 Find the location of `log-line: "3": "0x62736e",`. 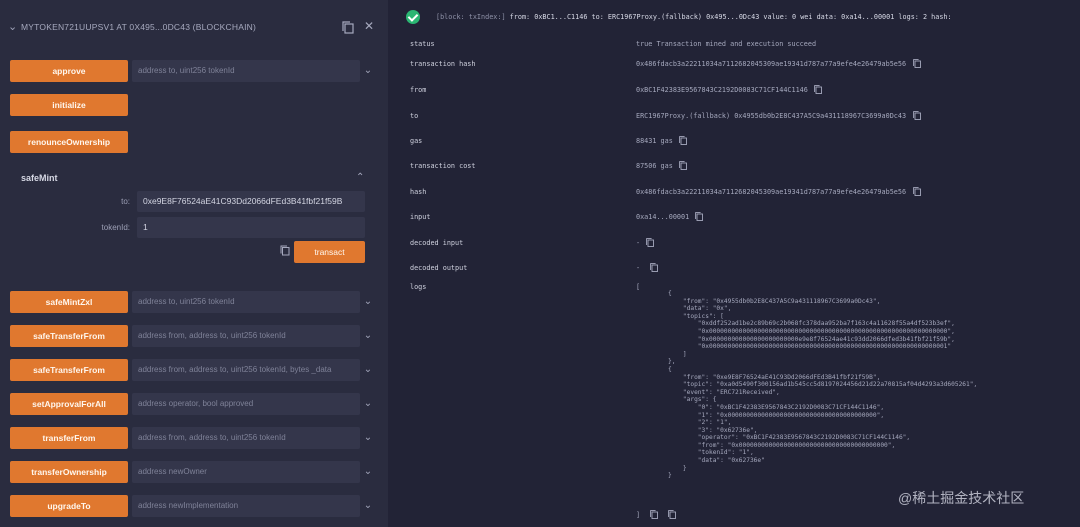

log-line: "3": "0x62736e", is located at coordinates (713, 430).